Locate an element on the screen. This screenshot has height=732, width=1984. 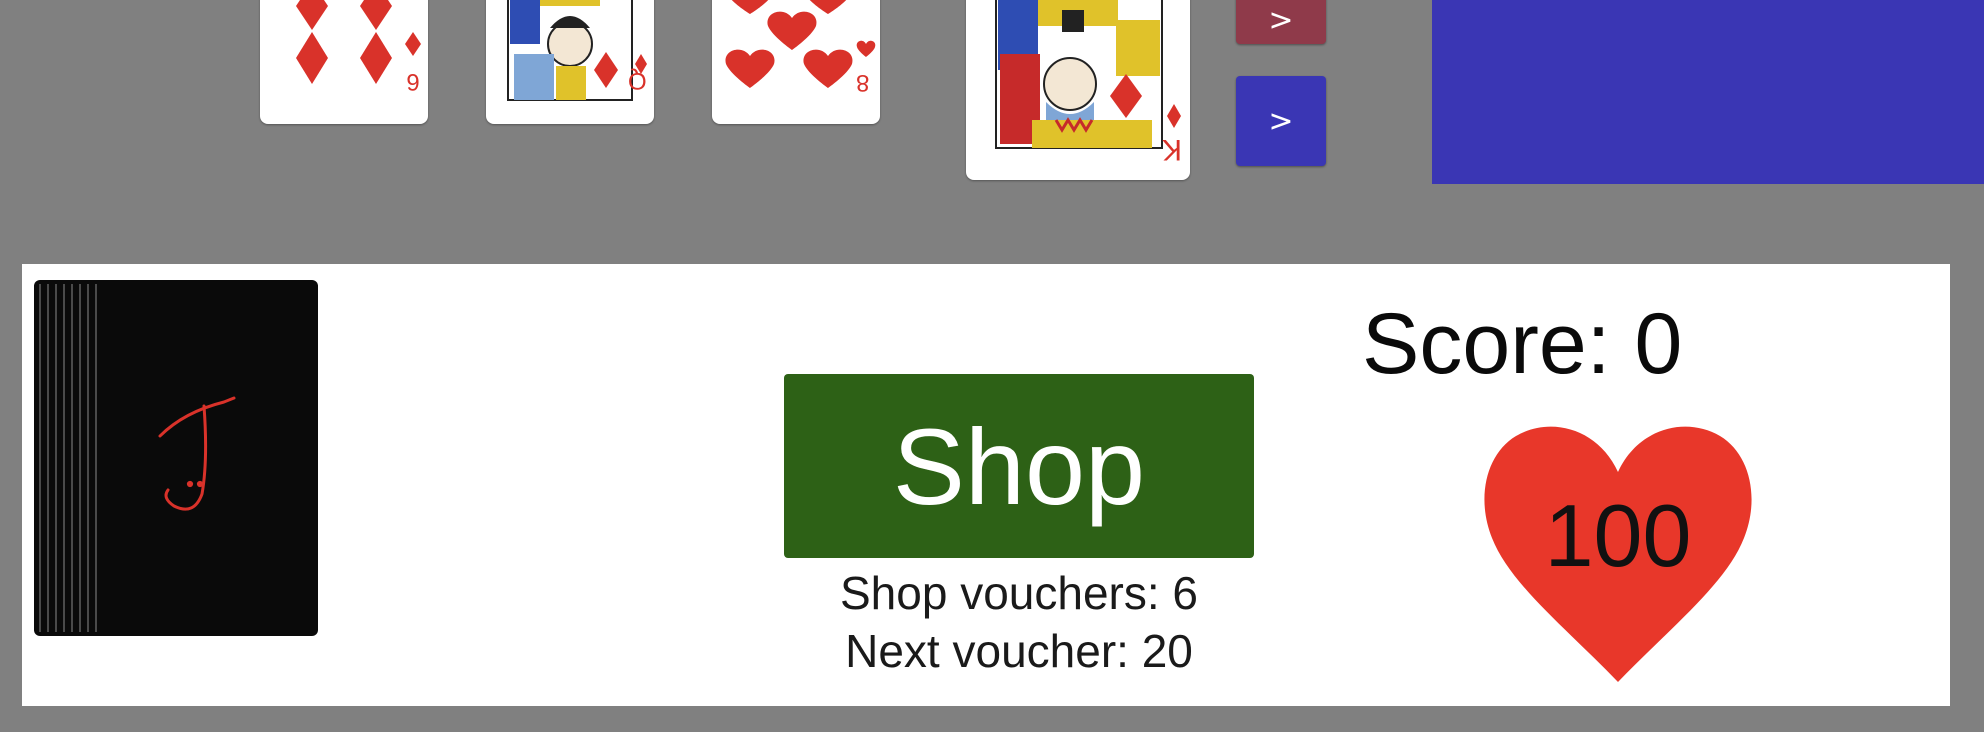
card-6-diamonds-art: 6 is located at coordinates (358, 47).